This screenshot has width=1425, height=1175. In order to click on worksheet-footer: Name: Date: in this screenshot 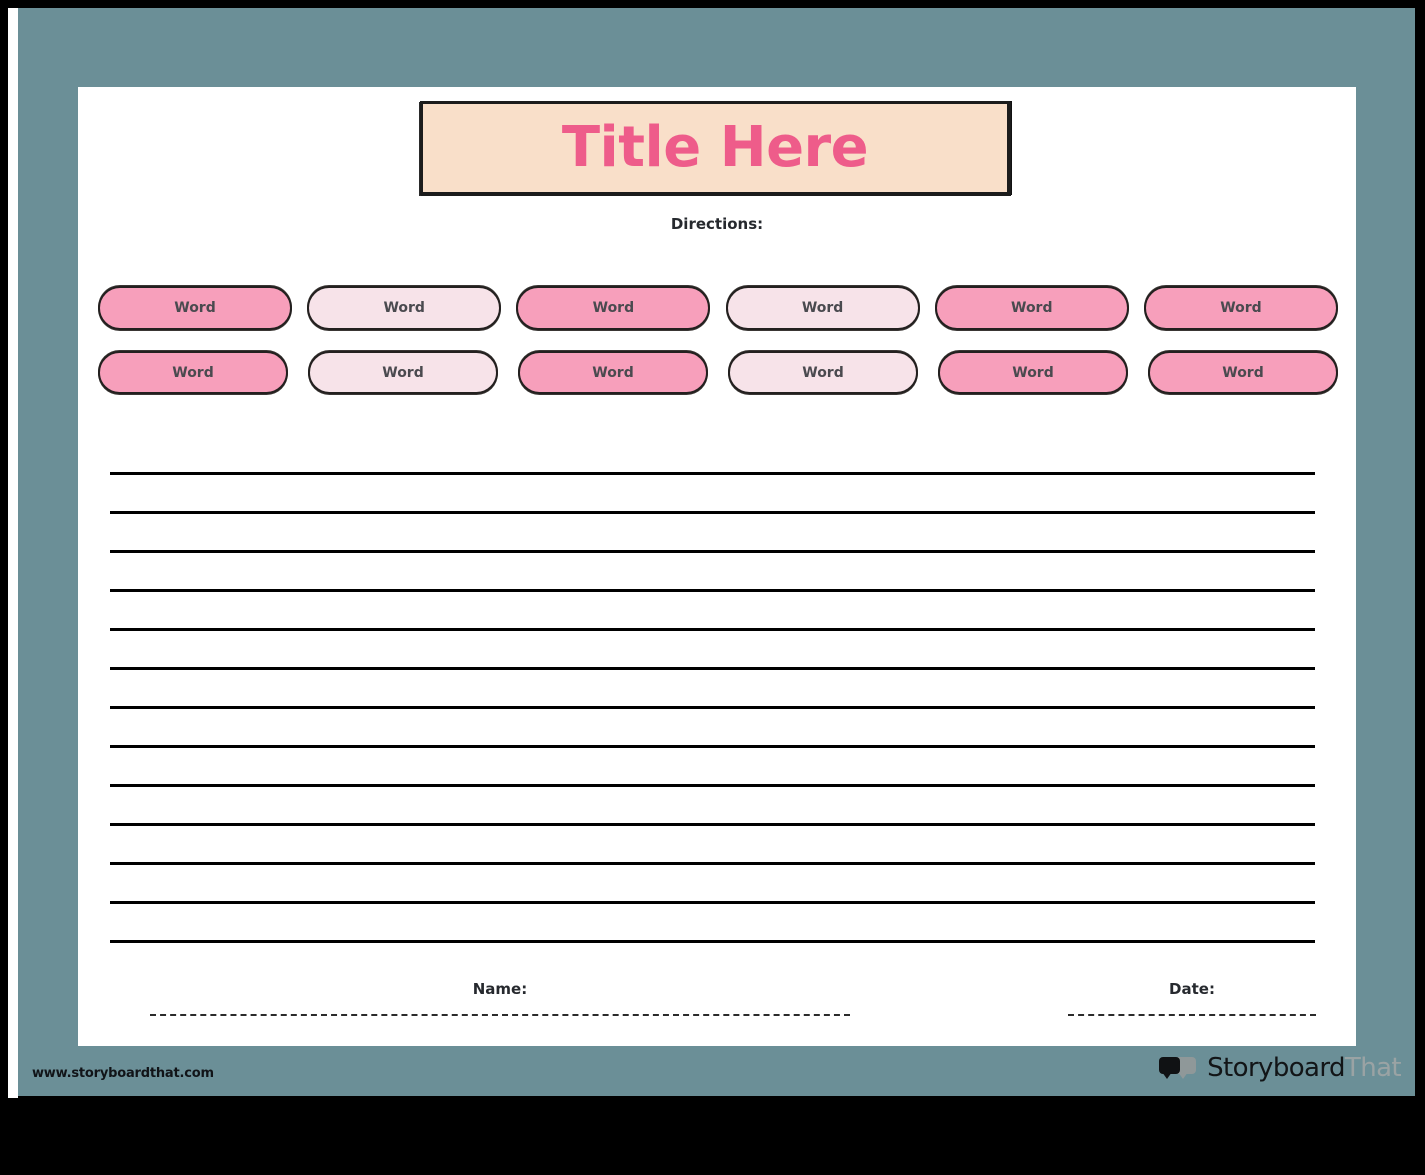, I will do `click(717, 1013)`.